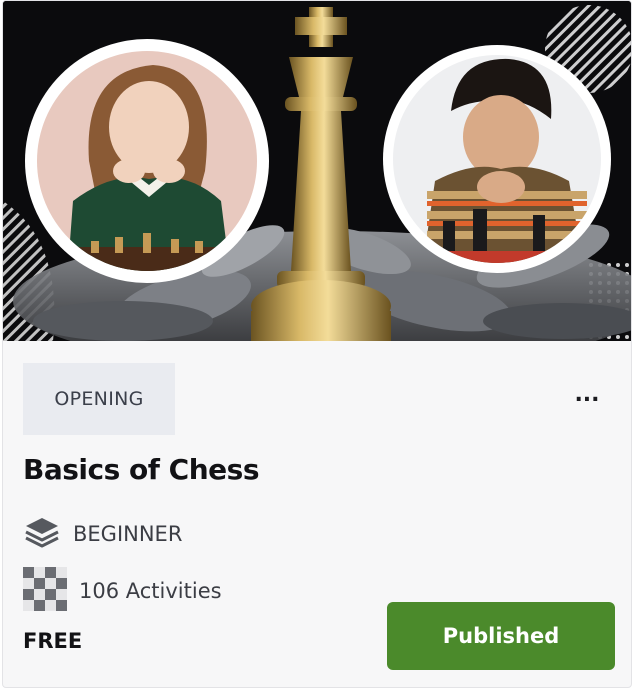 The width and height of the screenshot is (636, 688). Describe the element at coordinates (128, 534) in the screenshot. I see `course-level-label: BEGINNER` at that location.